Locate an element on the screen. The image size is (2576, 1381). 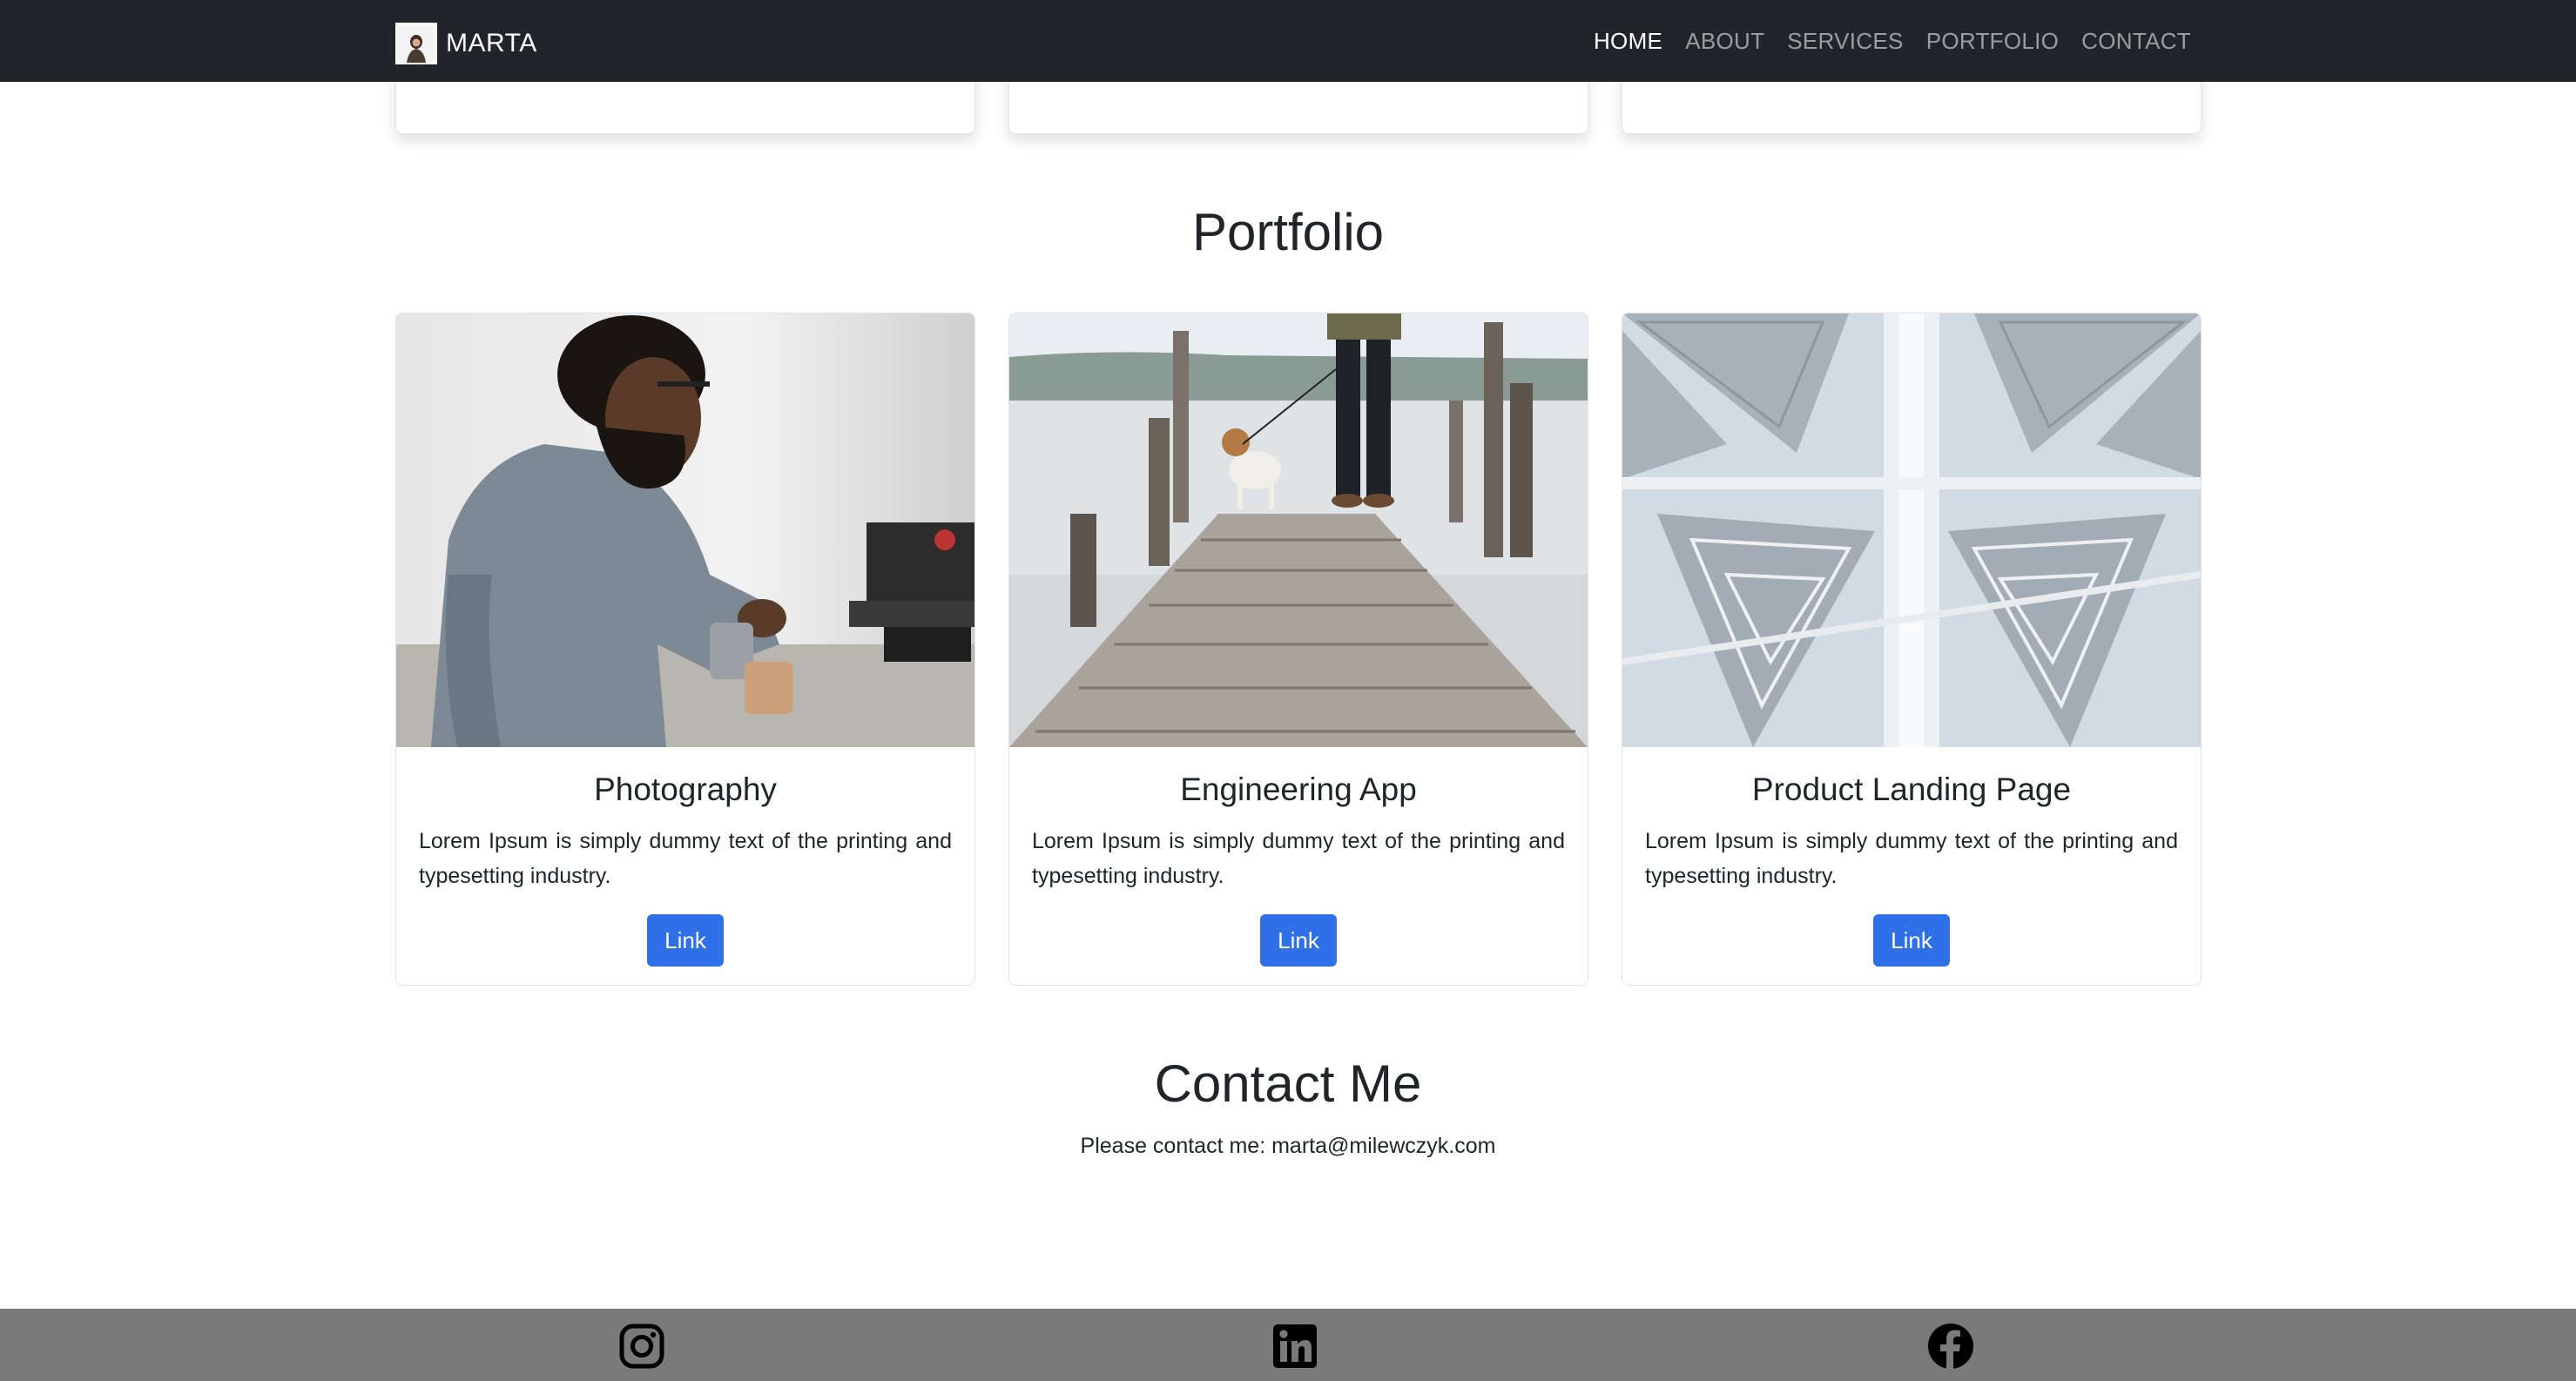
card-title: Engineering App is located at coordinates (1299, 789).